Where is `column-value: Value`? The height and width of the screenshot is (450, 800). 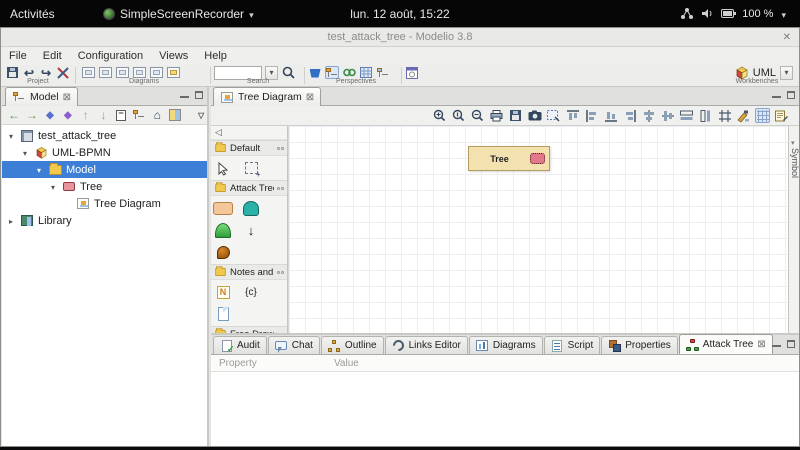
column-value: Value is located at coordinates (346, 363).